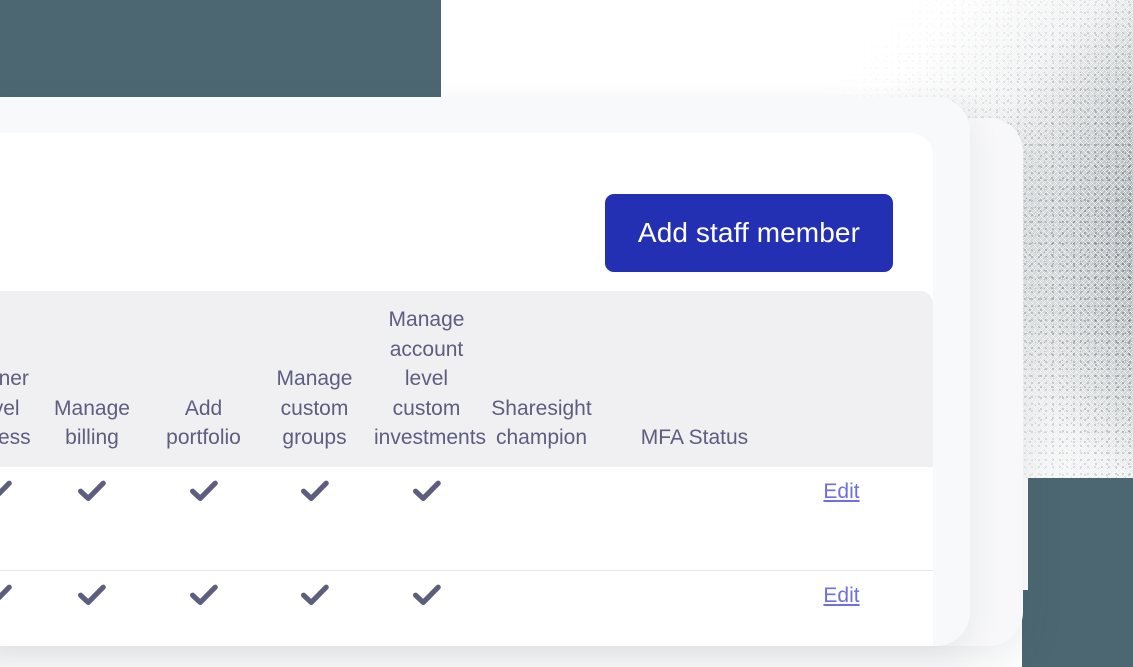 The width and height of the screenshot is (1133, 667). I want to click on column-header-actions, so click(861, 379).